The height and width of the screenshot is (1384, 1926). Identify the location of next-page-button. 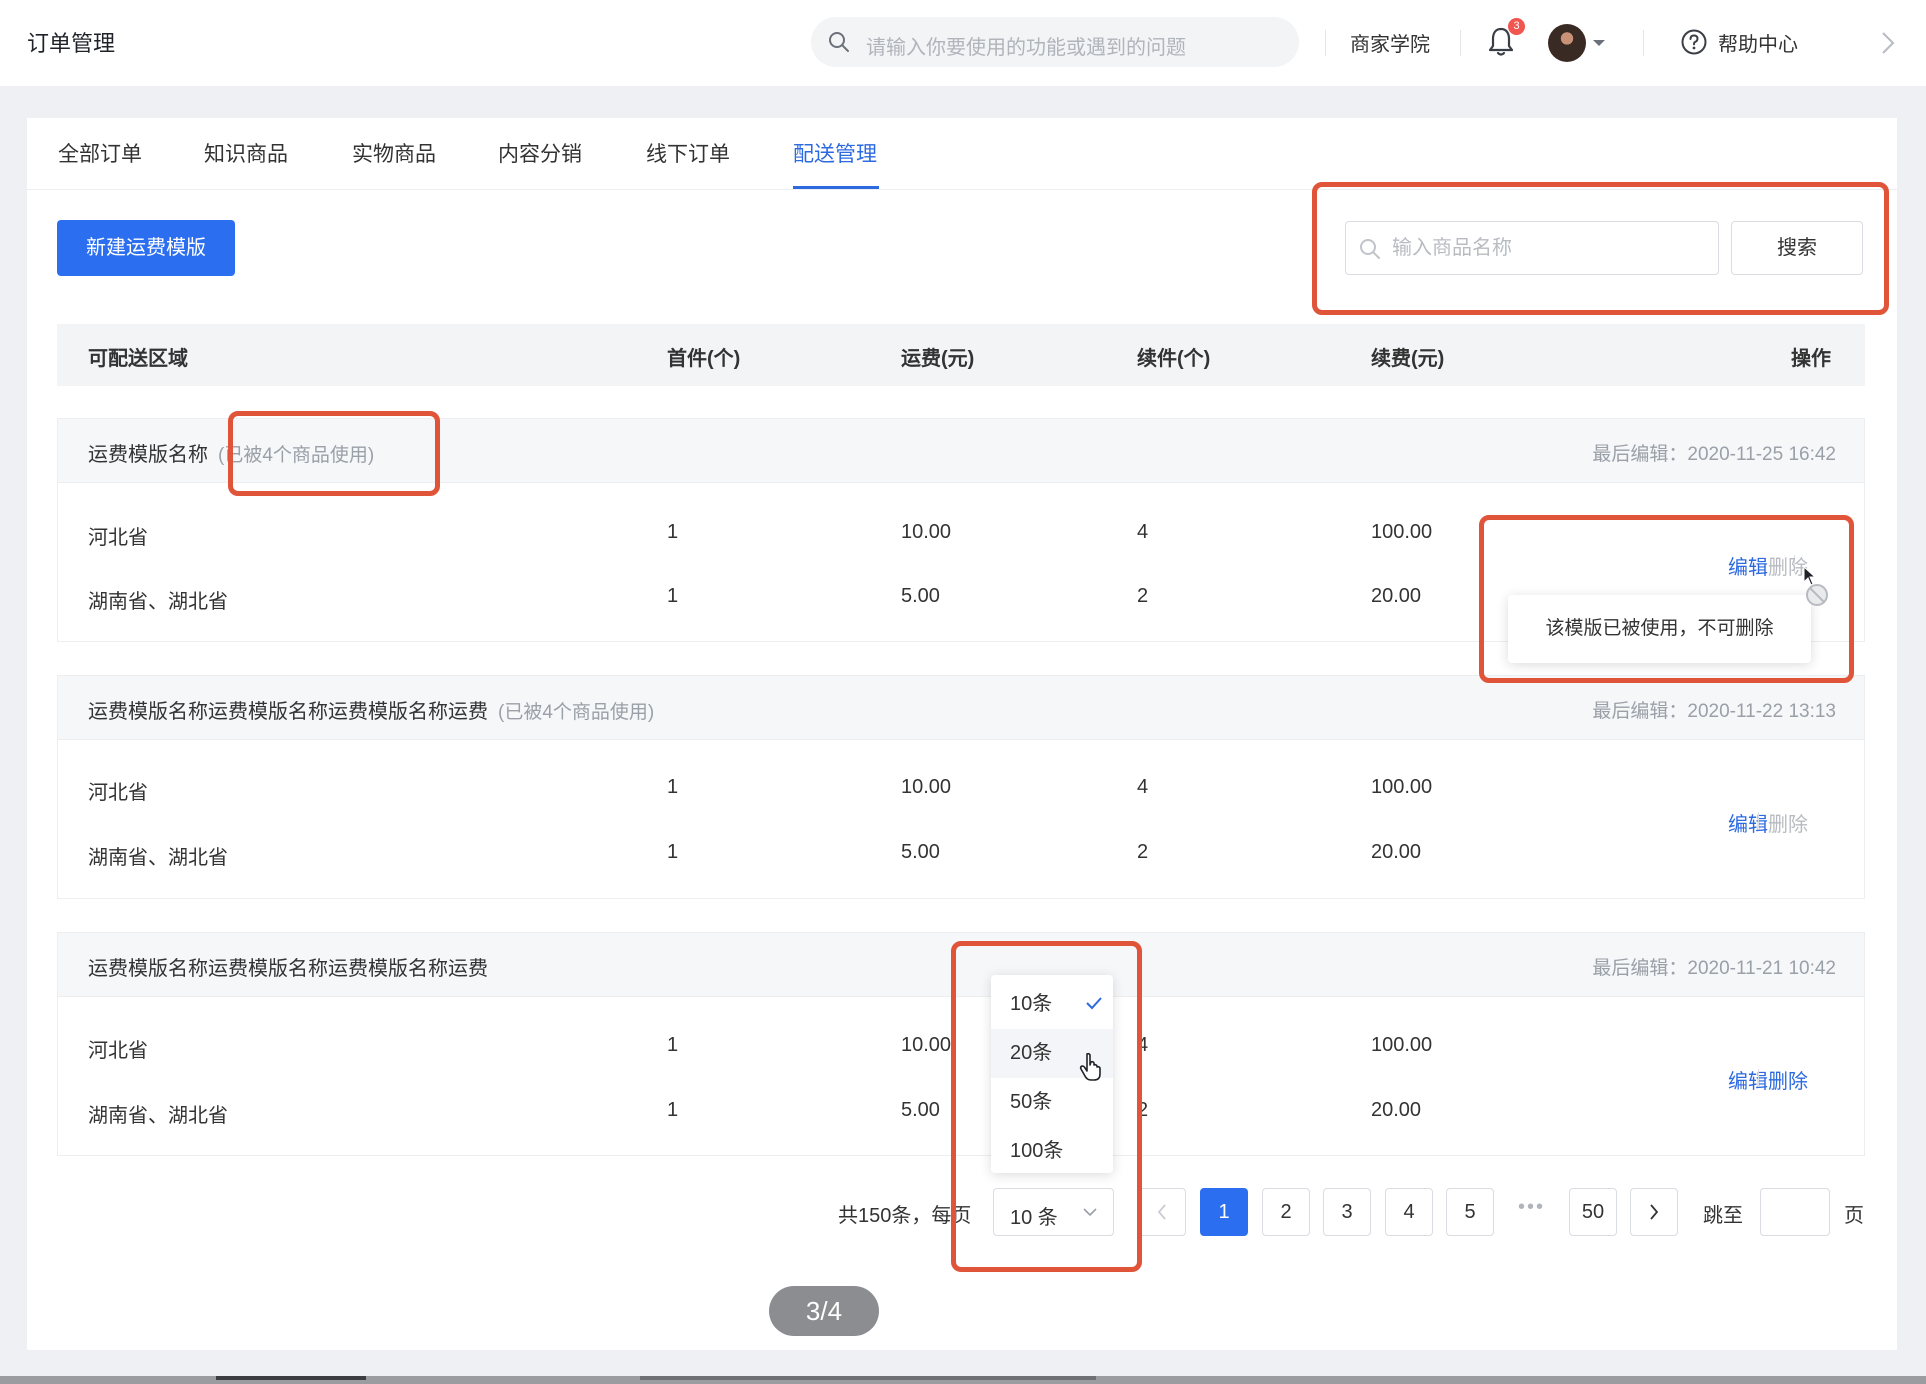
(1654, 1212).